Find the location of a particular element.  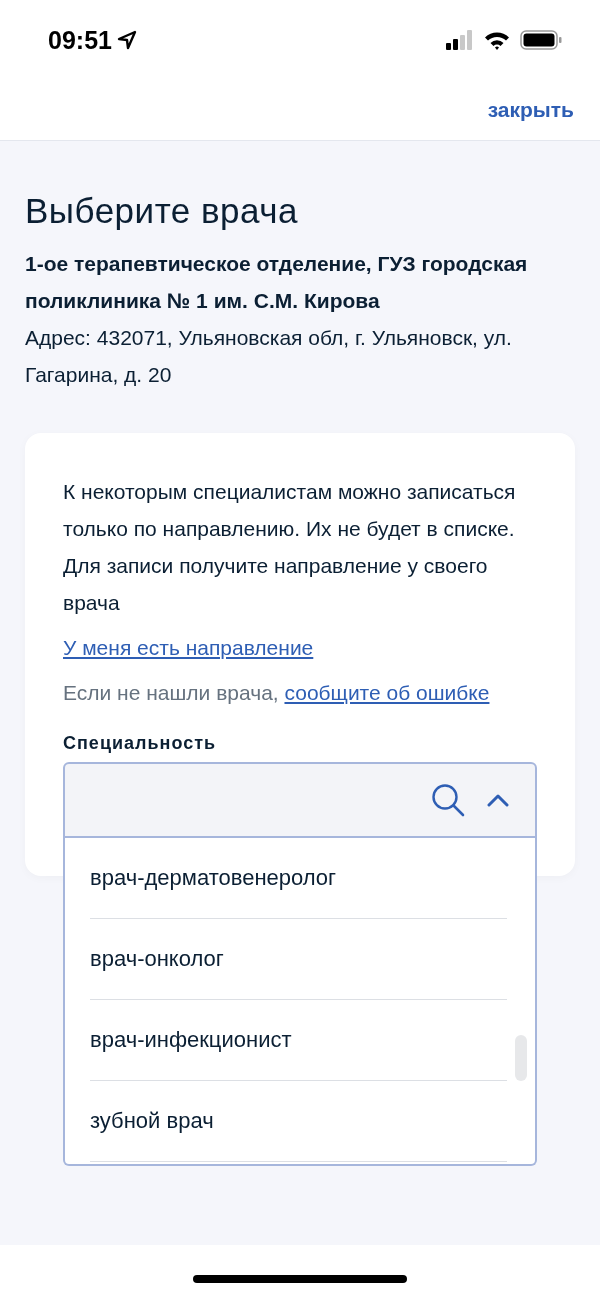

referral-note: К некоторым специалистам можно записаться только по направлению. Их не будет в списке. Для записи получите направление у своего врача is located at coordinates (290, 547).